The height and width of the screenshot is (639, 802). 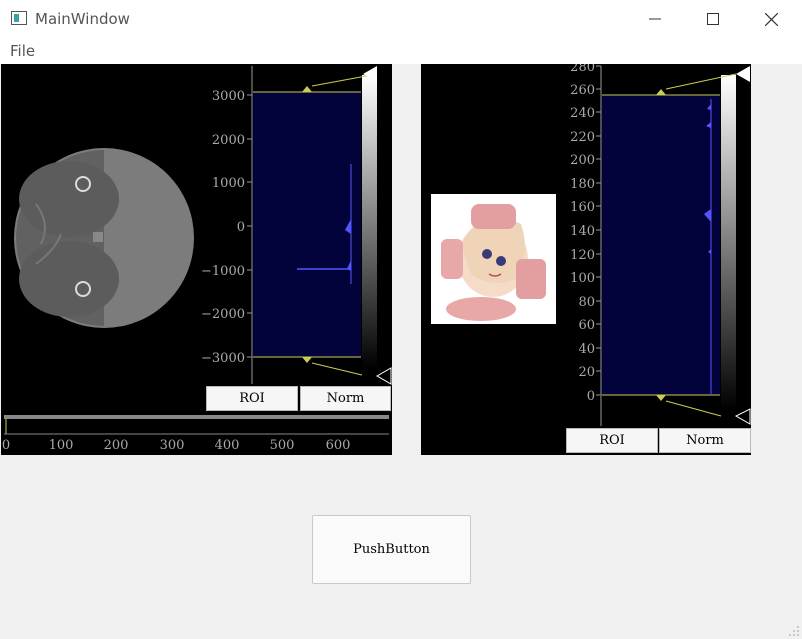 I want to click on slider-axis: 0 100 200 300 400 500 600, so click(x=176, y=445).